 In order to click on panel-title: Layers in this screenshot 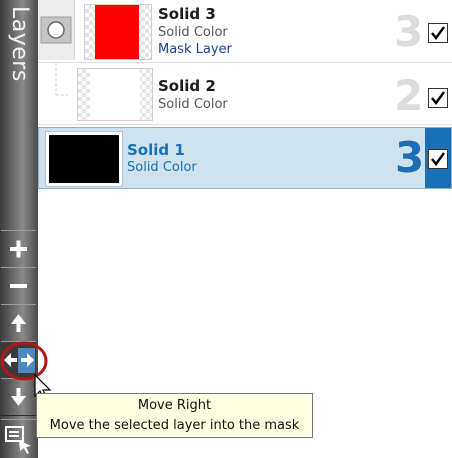, I will do `click(19, 50)`.